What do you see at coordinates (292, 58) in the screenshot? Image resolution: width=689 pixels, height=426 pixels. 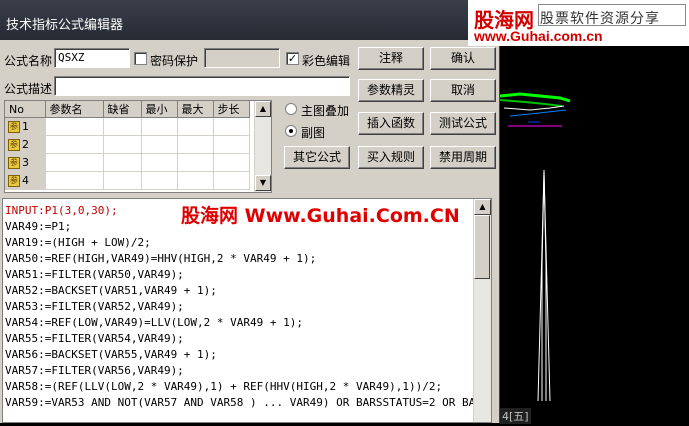 I see `color-edit-checkbox: ✓` at bounding box center [292, 58].